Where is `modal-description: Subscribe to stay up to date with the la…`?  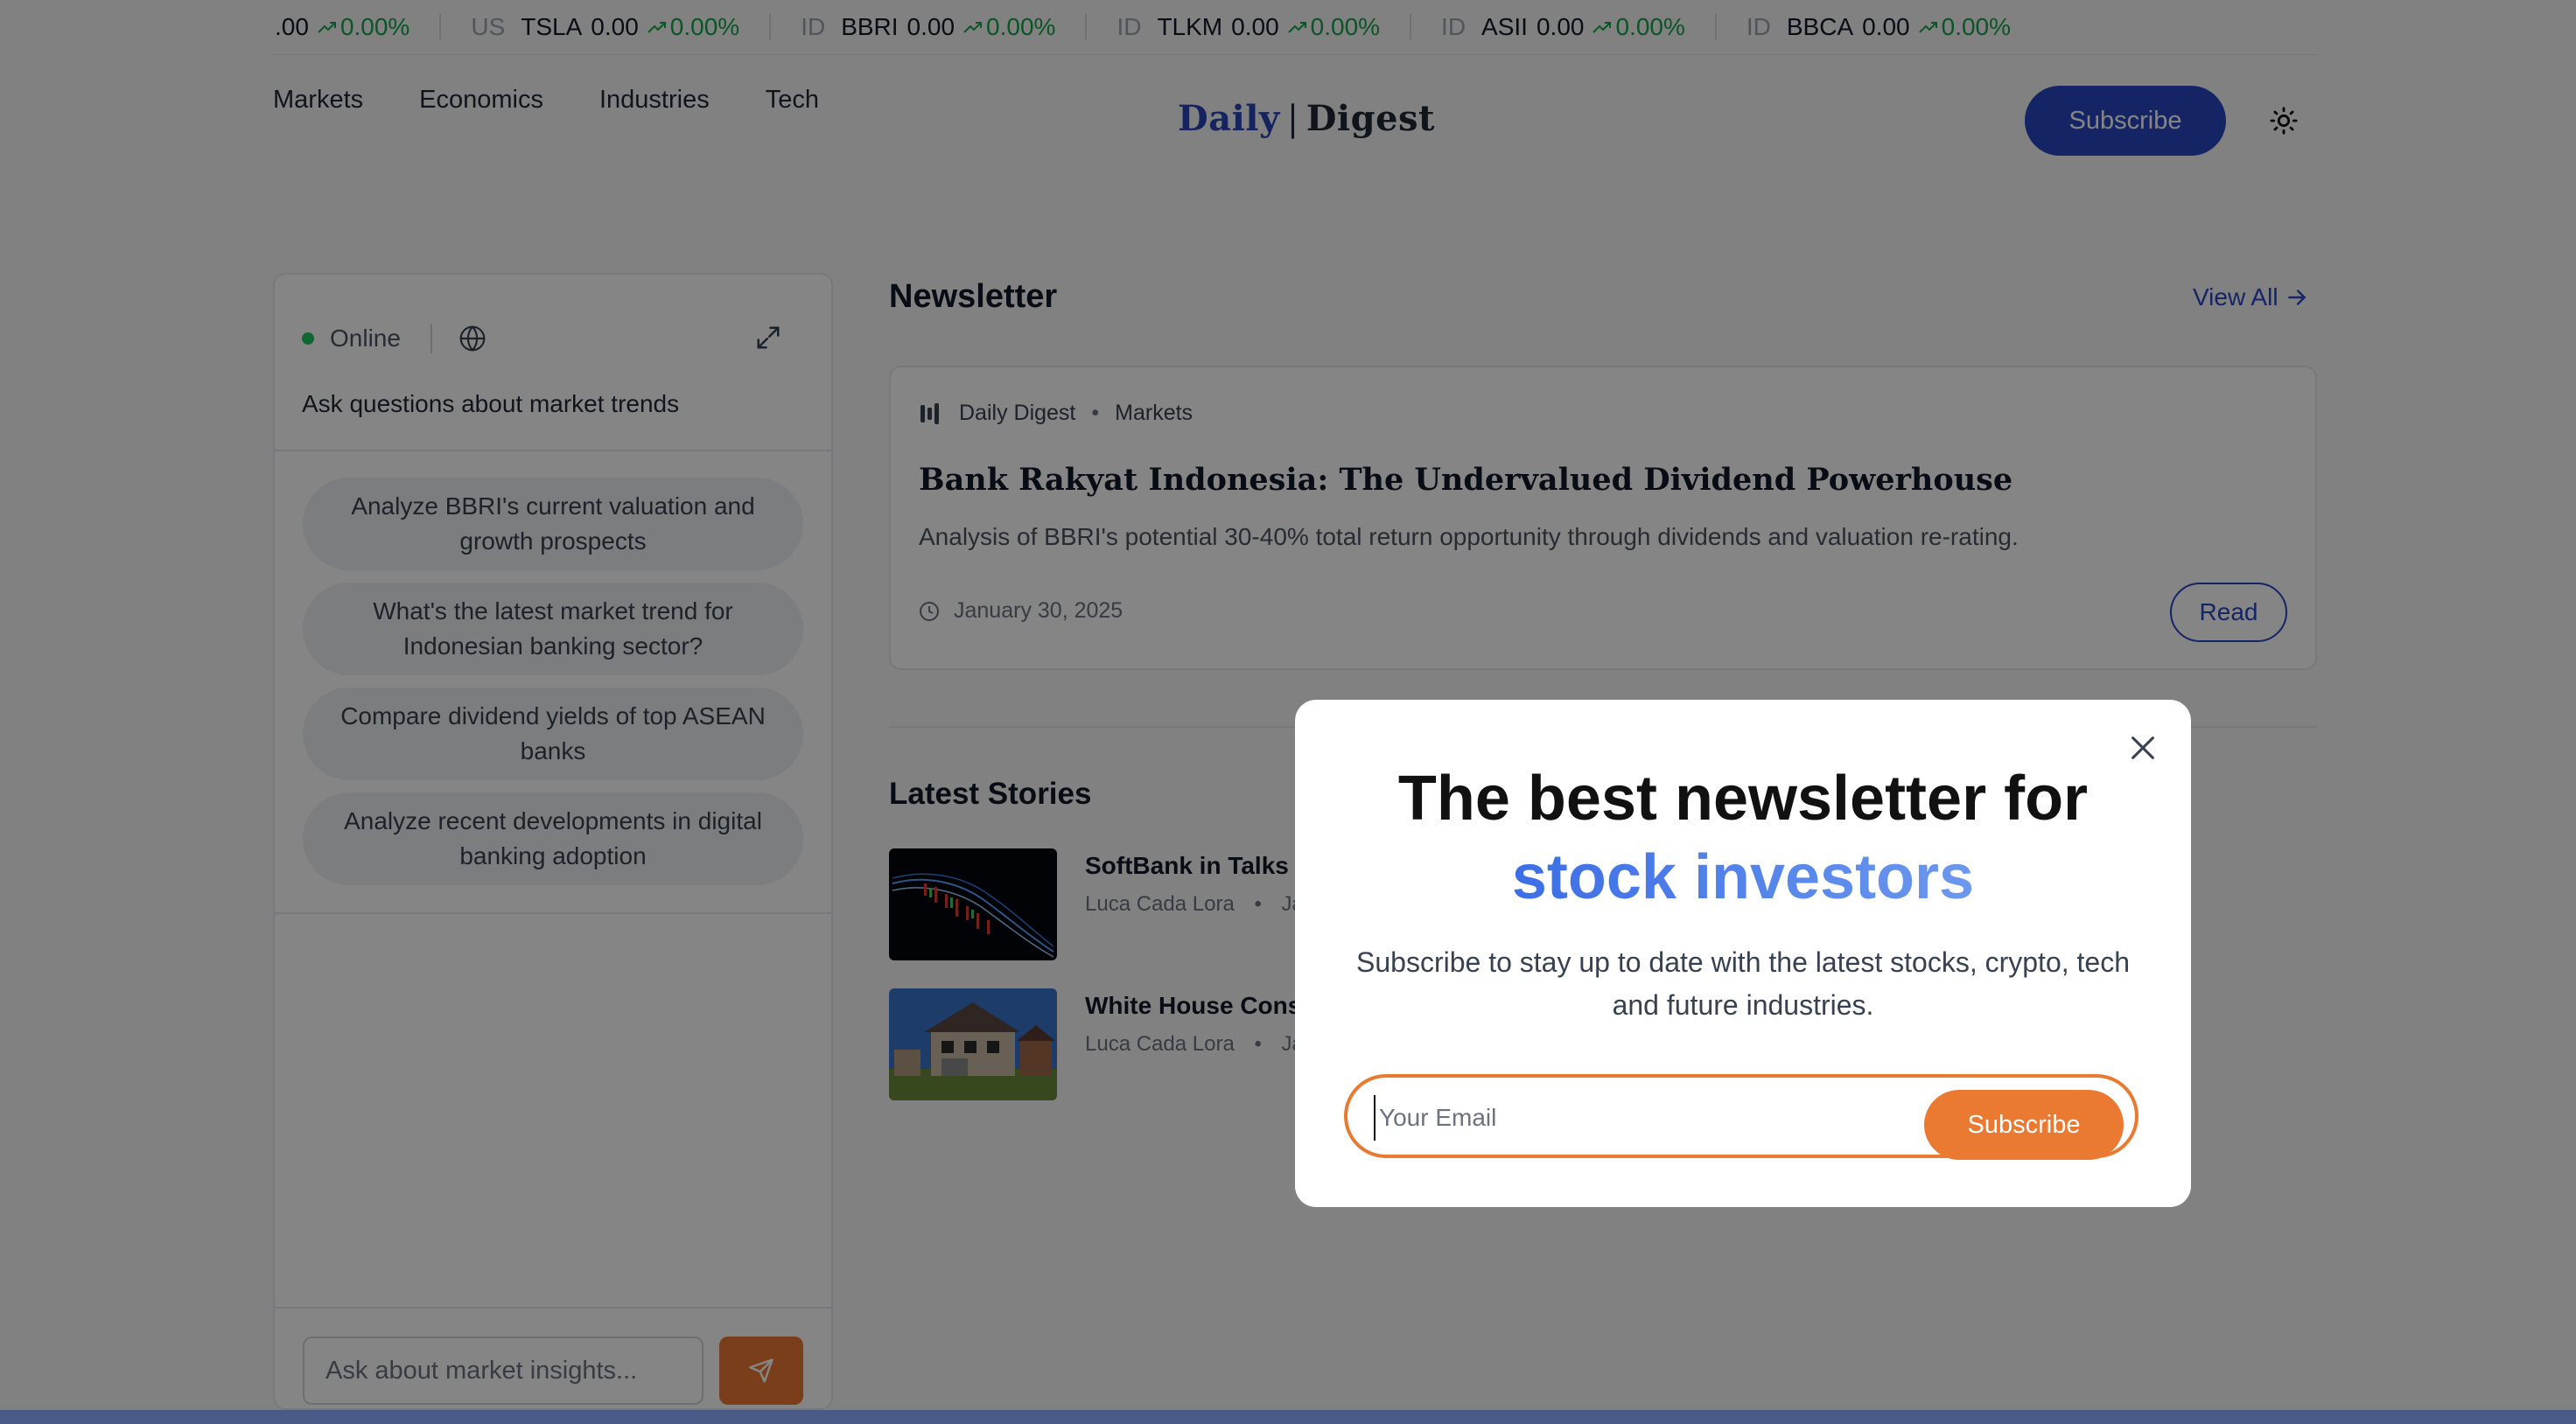 modal-description: Subscribe to stay up to date with the la… is located at coordinates (1743, 983).